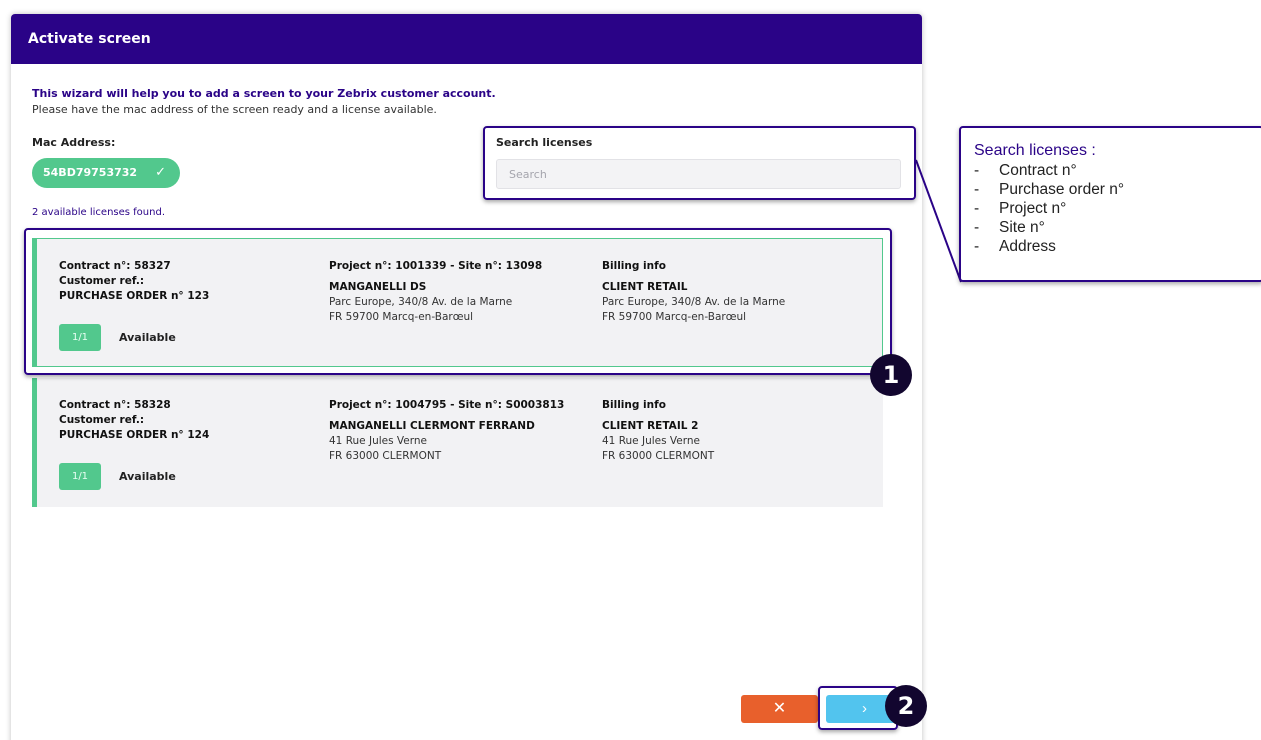  Describe the element at coordinates (98, 212) in the screenshot. I see `results-count-text: 2 available licenses found.` at that location.